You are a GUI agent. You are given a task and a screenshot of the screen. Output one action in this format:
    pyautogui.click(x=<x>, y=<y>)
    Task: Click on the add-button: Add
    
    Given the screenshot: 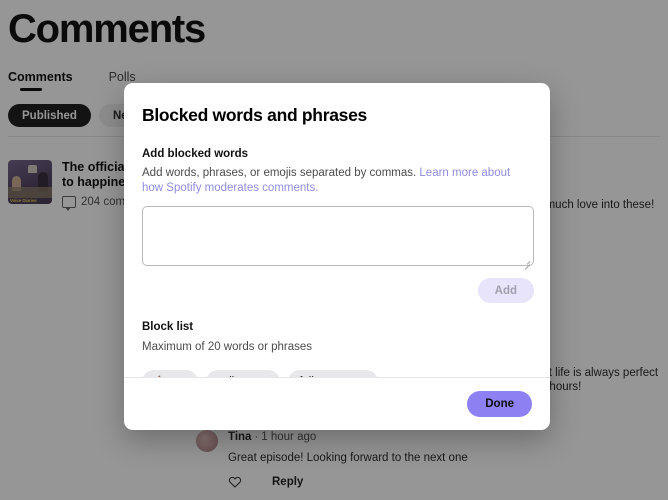 What is the action you would take?
    pyautogui.click(x=505, y=290)
    